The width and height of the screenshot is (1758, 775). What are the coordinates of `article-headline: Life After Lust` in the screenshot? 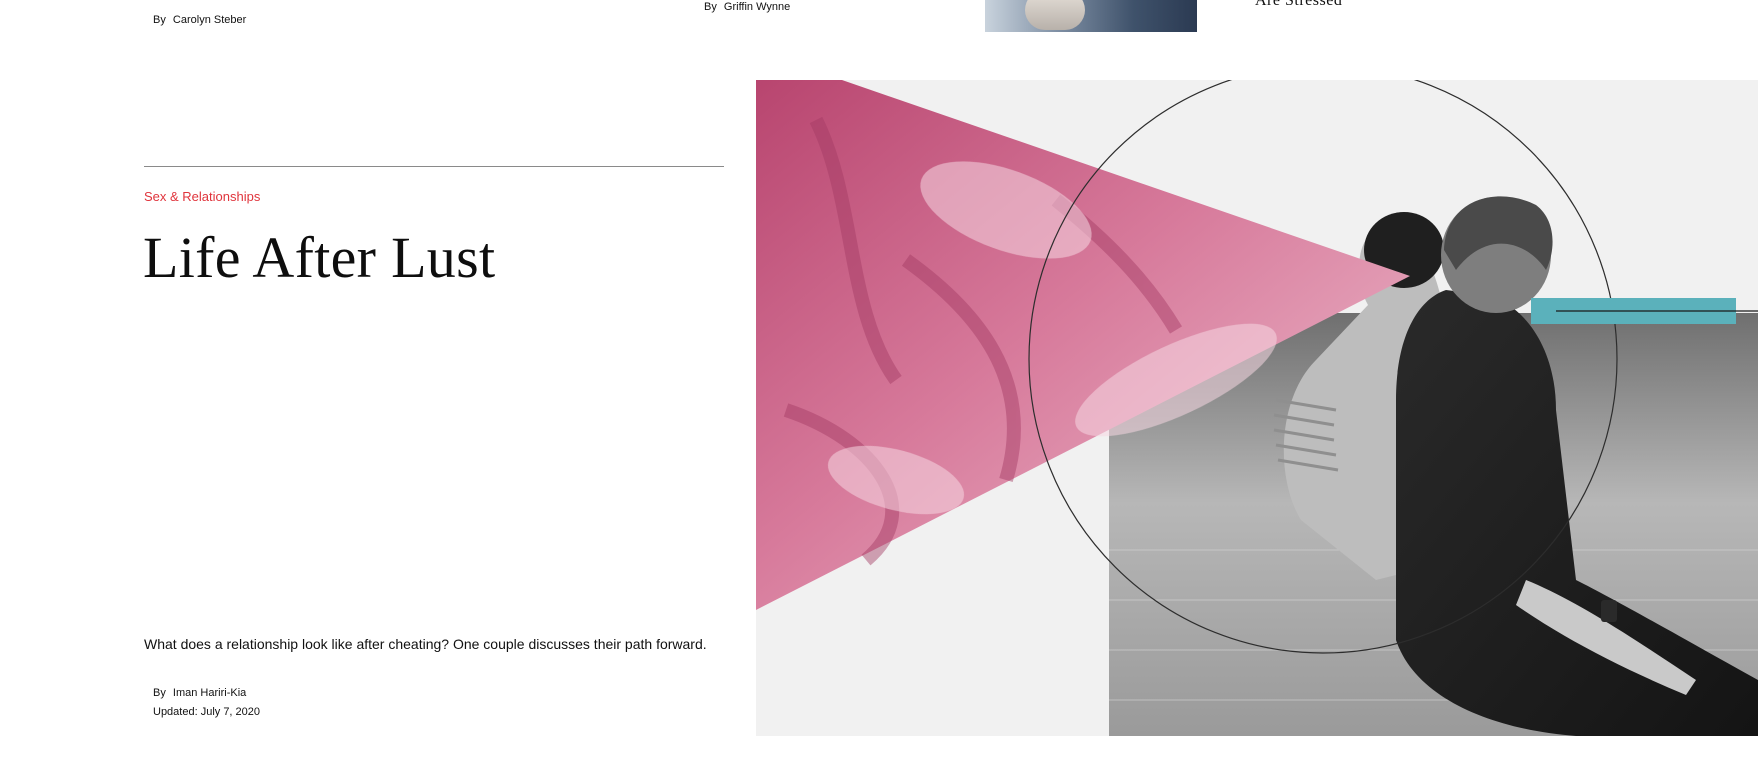 It's located at (319, 257).